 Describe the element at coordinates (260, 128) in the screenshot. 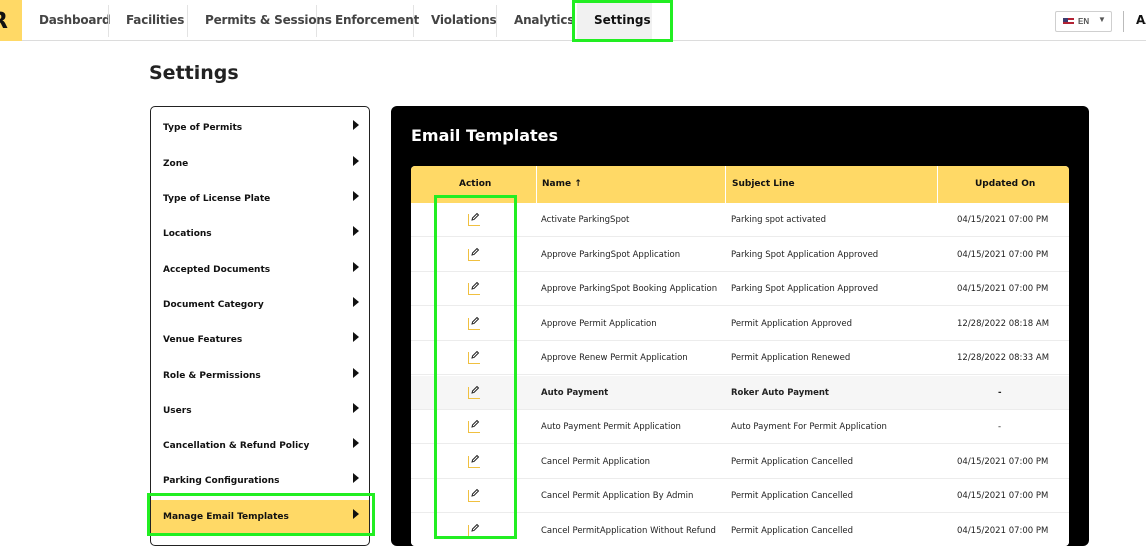

I see `sidebar-item-type-of-permits: Type of Permits` at that location.